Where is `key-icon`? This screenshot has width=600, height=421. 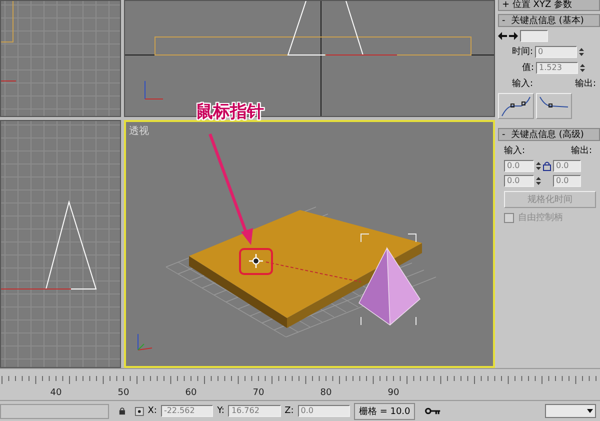
key-icon is located at coordinates (433, 411).